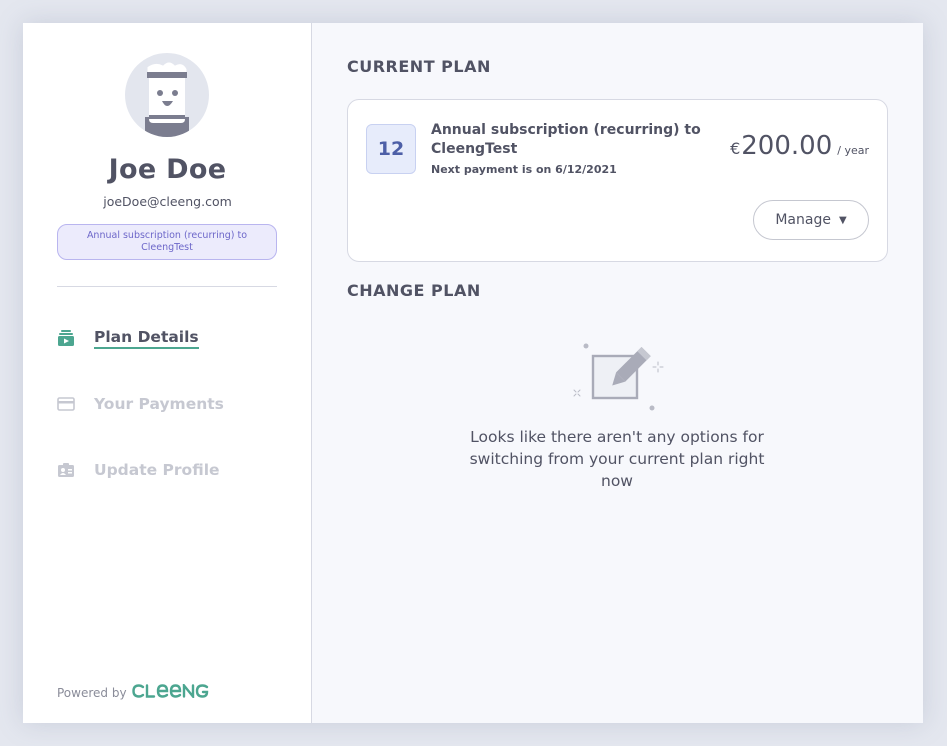 The image size is (947, 746). Describe the element at coordinates (66, 470) in the screenshot. I see `id-card-icon` at that location.